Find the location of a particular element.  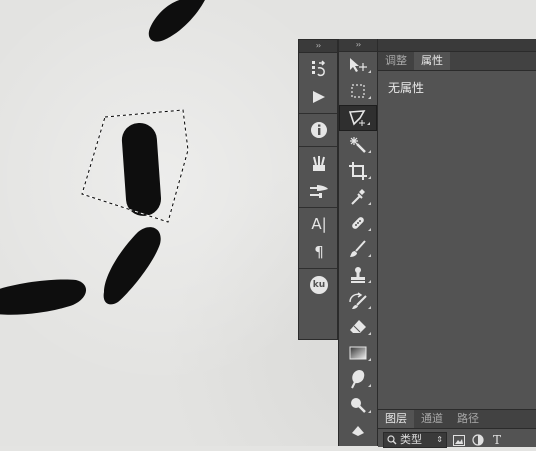

type-filter-label: T is located at coordinates (496, 440).